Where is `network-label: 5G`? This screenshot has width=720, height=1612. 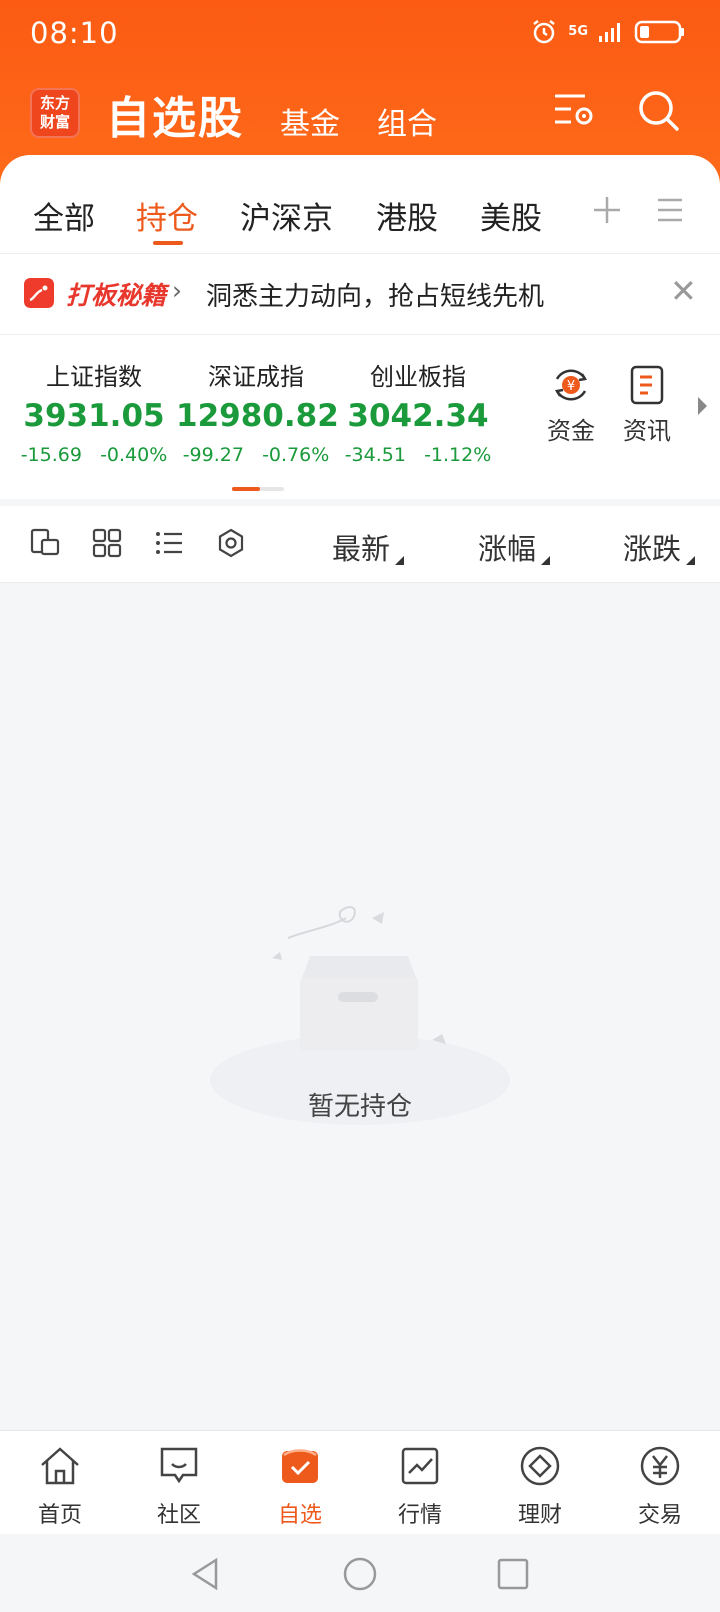
network-label: 5G is located at coordinates (578, 31).